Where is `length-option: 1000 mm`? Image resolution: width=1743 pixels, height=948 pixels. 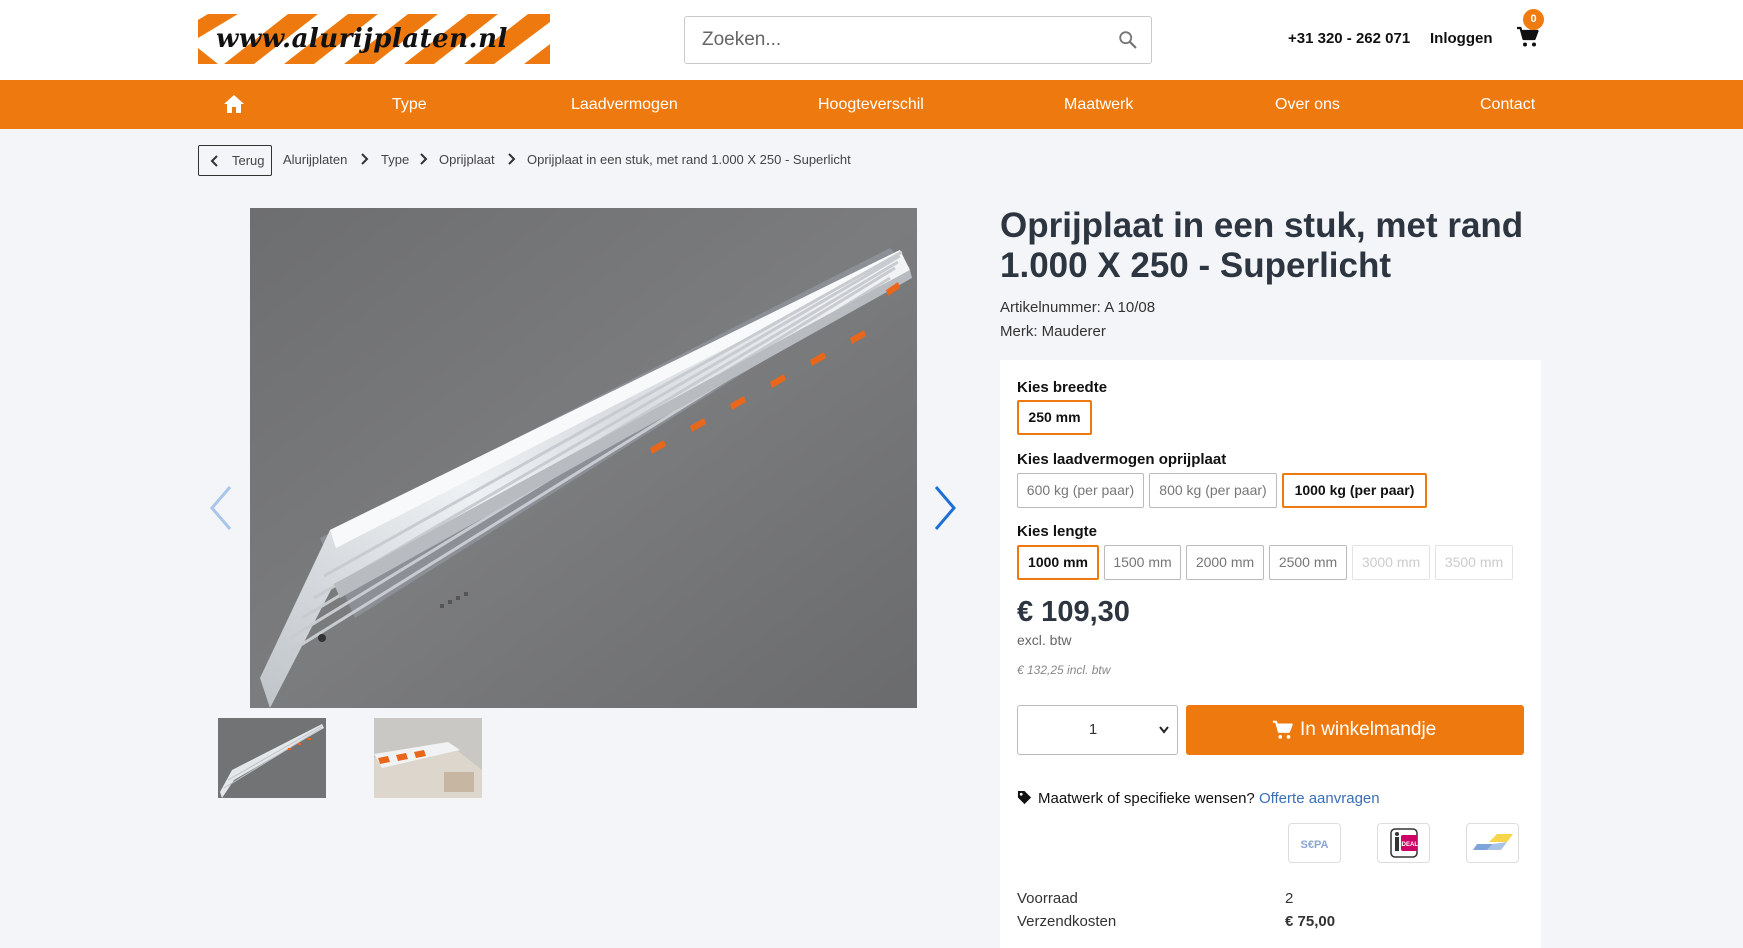
length-option: 1000 mm is located at coordinates (1058, 562).